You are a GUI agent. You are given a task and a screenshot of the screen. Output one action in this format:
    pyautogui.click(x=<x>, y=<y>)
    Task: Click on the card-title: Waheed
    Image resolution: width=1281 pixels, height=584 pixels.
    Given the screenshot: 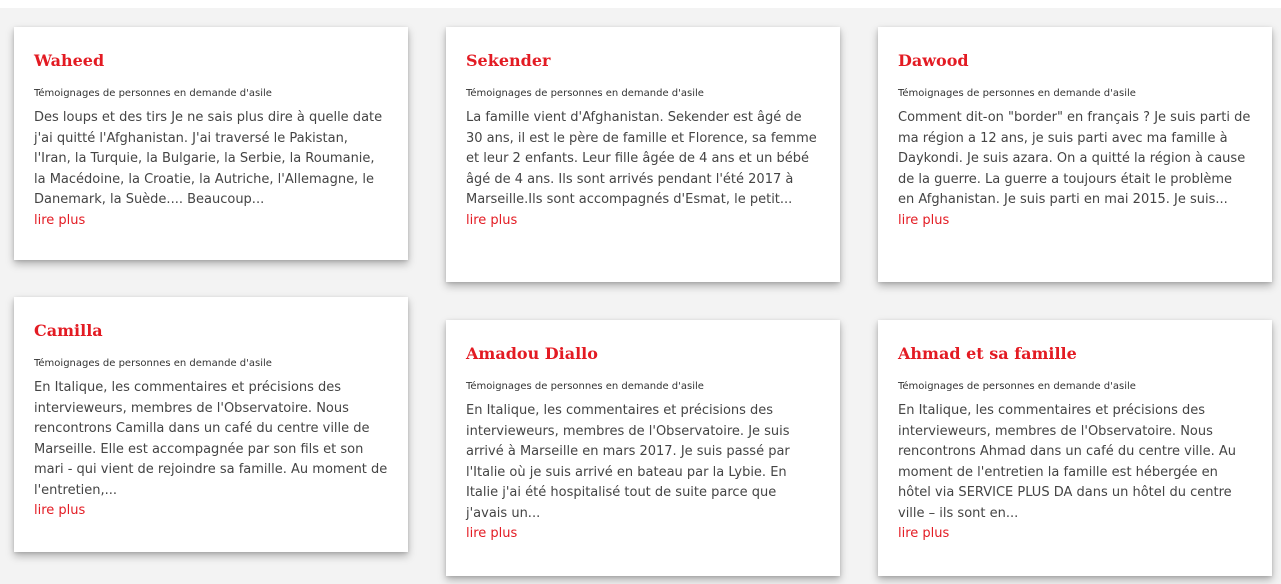 What is the action you would take?
    pyautogui.click(x=211, y=61)
    